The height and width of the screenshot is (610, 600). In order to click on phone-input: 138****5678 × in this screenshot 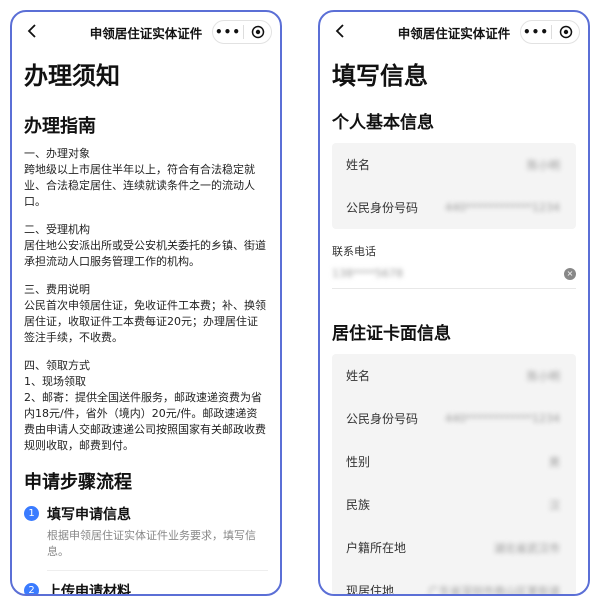, I will do `click(454, 274)`.